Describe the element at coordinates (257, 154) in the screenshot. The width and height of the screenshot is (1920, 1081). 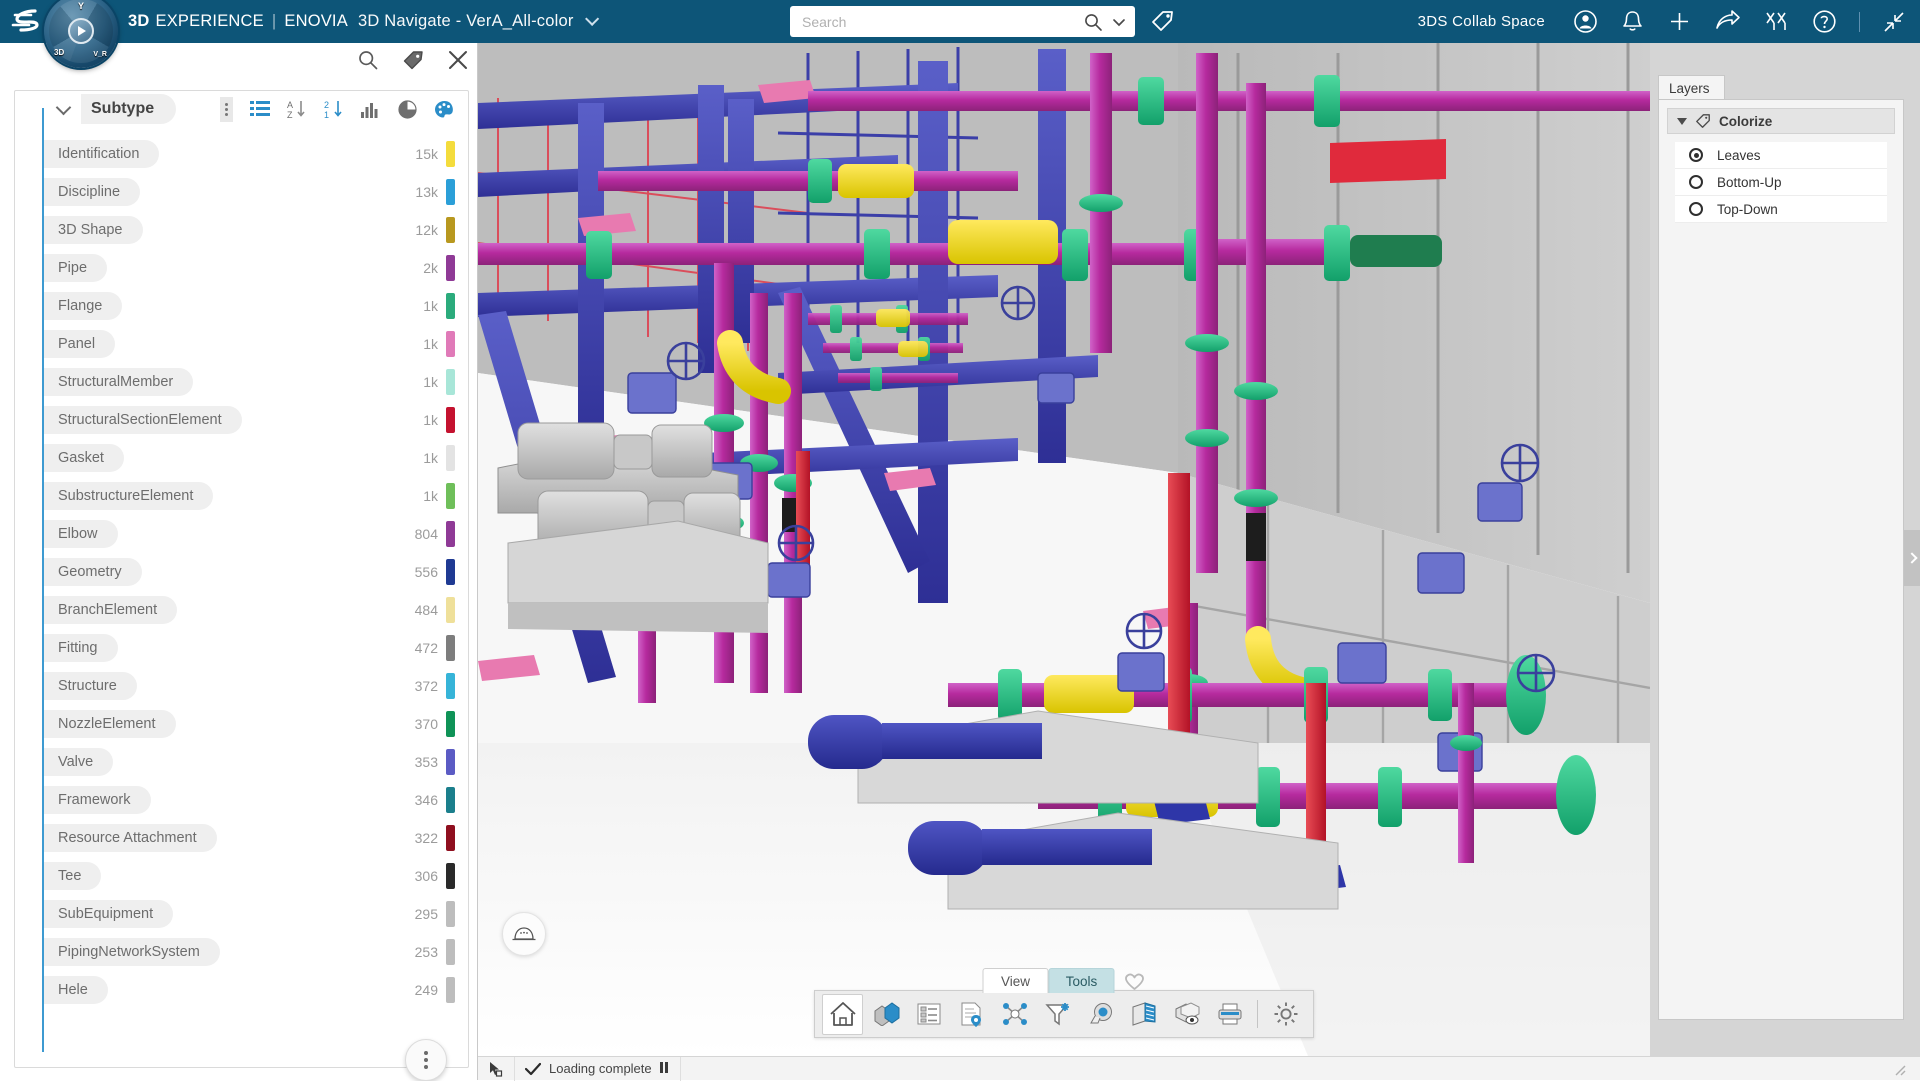
I see `facet-row: Identification15k` at that location.